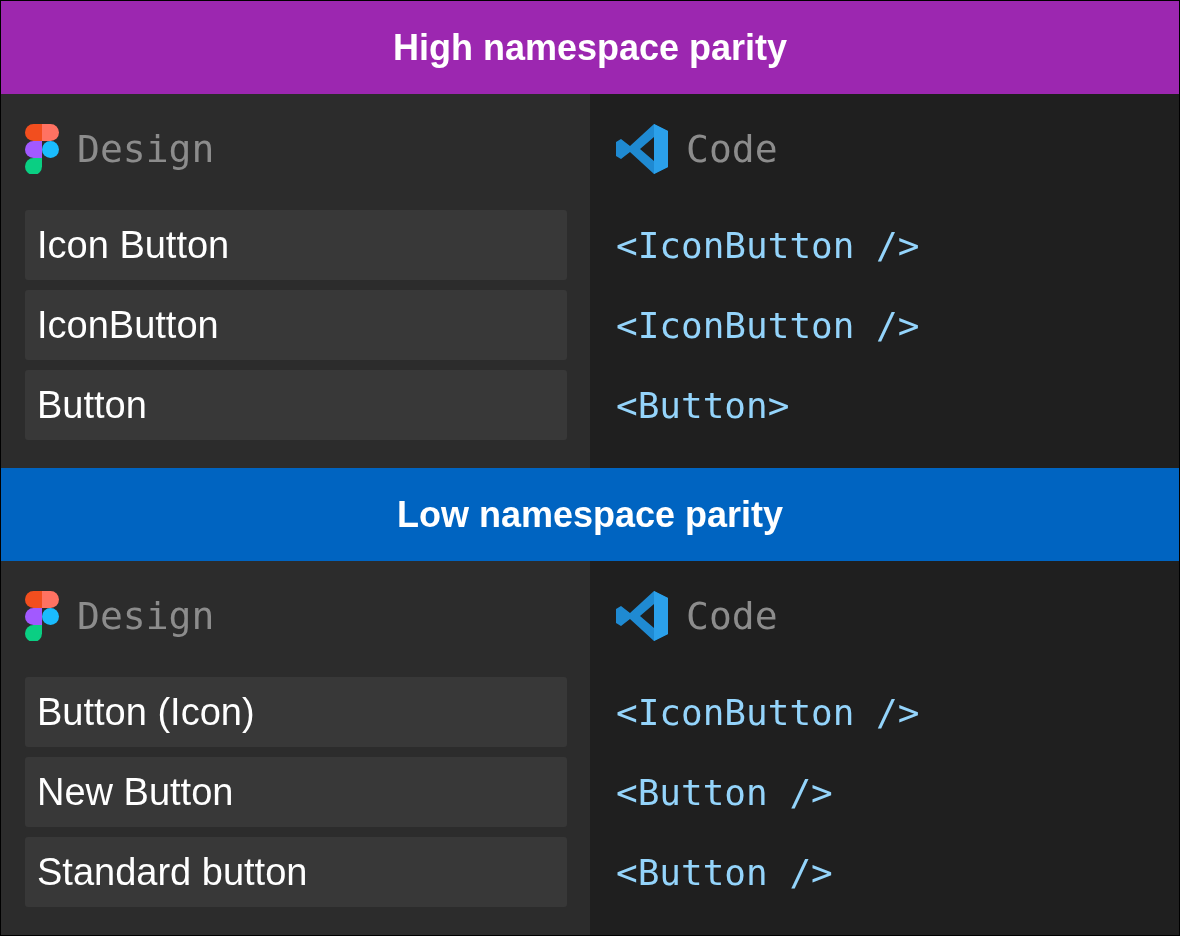  What do you see at coordinates (590, 47) in the screenshot?
I see `section-banner: High namespace parity` at bounding box center [590, 47].